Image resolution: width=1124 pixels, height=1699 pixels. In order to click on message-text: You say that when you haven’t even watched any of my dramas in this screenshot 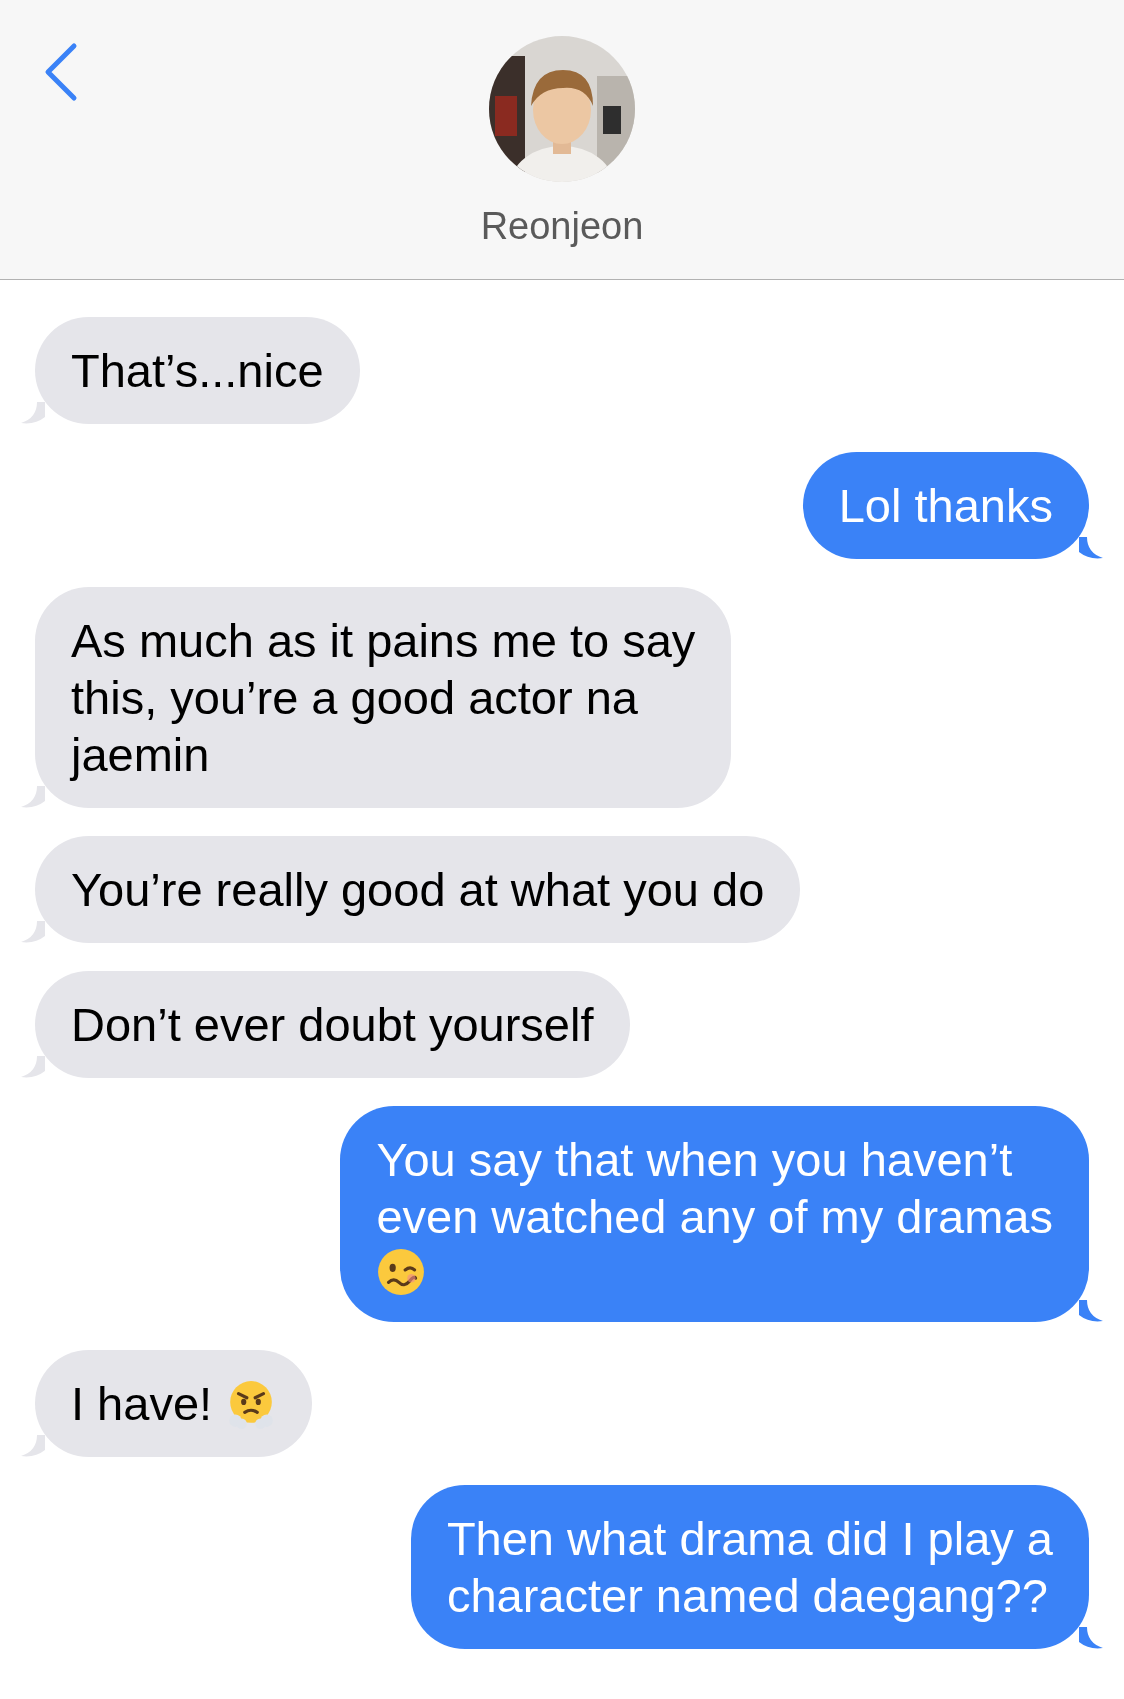, I will do `click(714, 1188)`.